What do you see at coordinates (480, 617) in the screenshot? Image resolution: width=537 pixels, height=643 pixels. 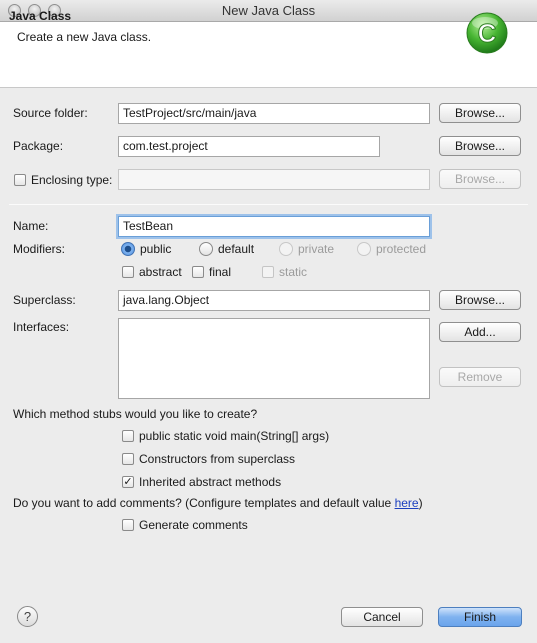 I see `finish-button: Finish` at bounding box center [480, 617].